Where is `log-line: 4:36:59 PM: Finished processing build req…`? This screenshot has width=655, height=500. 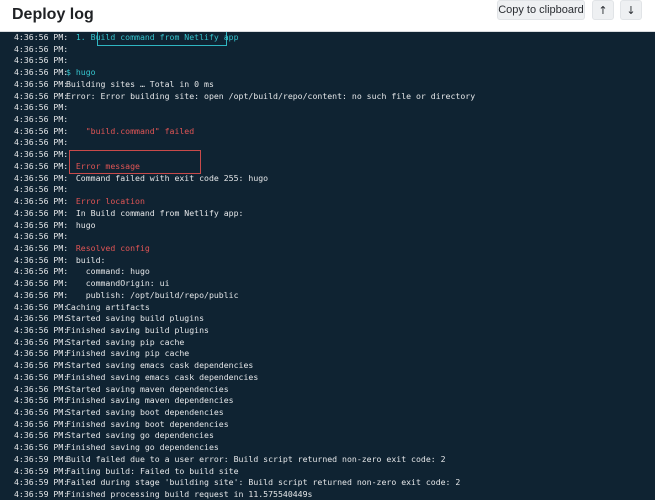
log-line: 4:36:59 PM: Finished processing build req… is located at coordinates (327, 494).